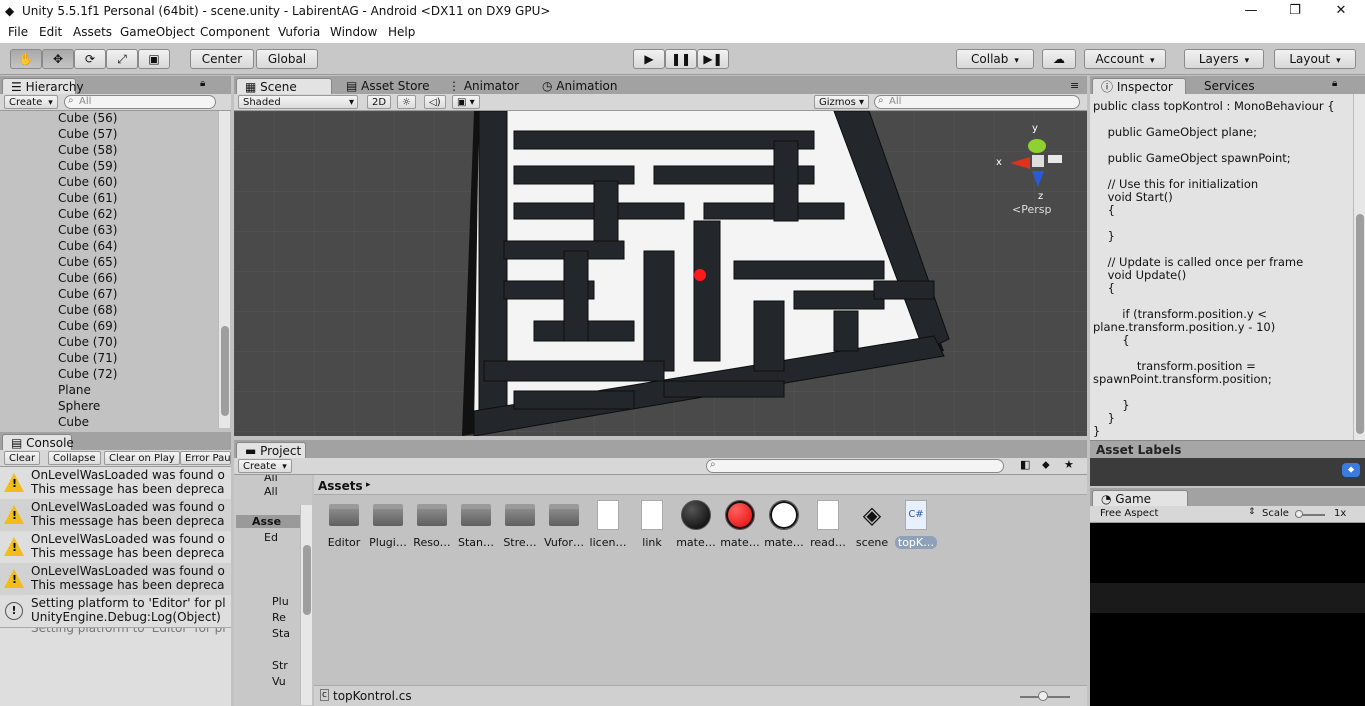  What do you see at coordinates (1069, 464) in the screenshot?
I see `star-icon: ★` at bounding box center [1069, 464].